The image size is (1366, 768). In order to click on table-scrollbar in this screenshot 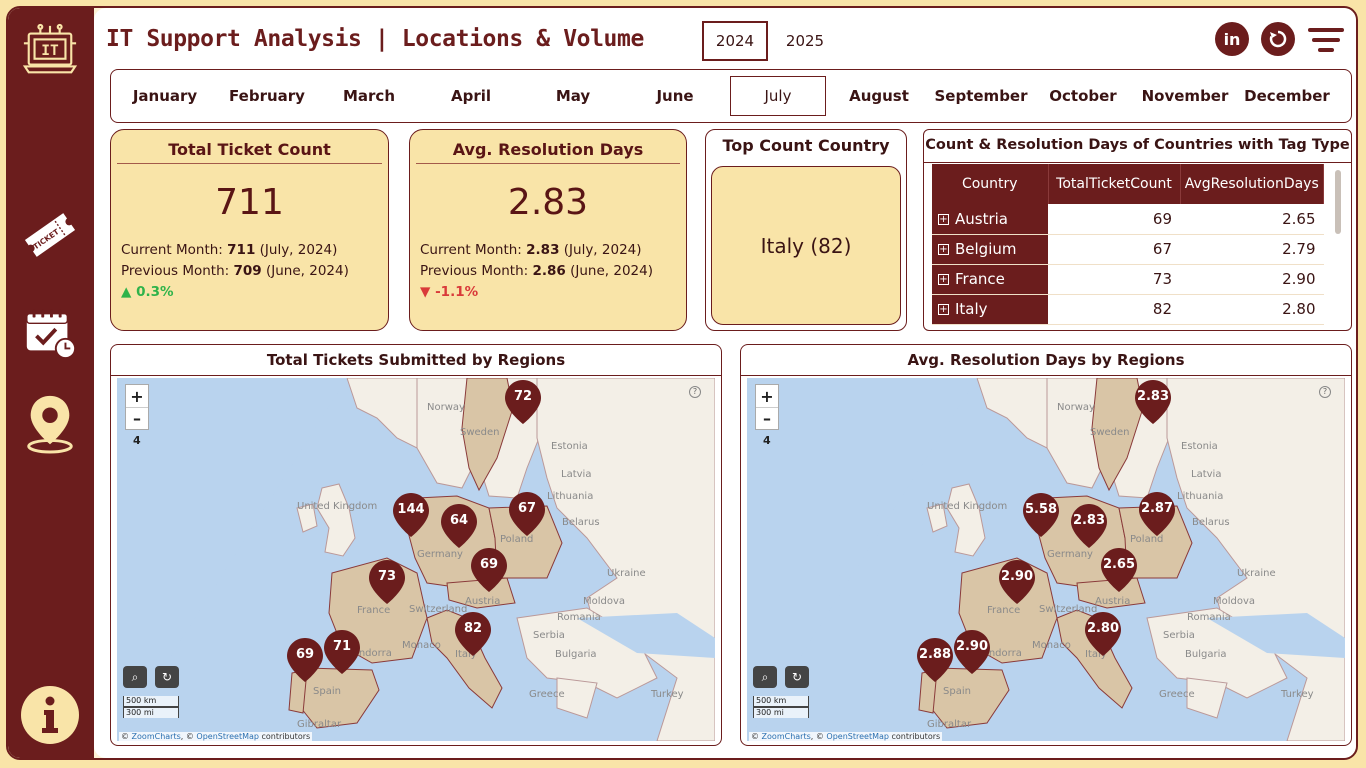, I will do `click(1338, 202)`.